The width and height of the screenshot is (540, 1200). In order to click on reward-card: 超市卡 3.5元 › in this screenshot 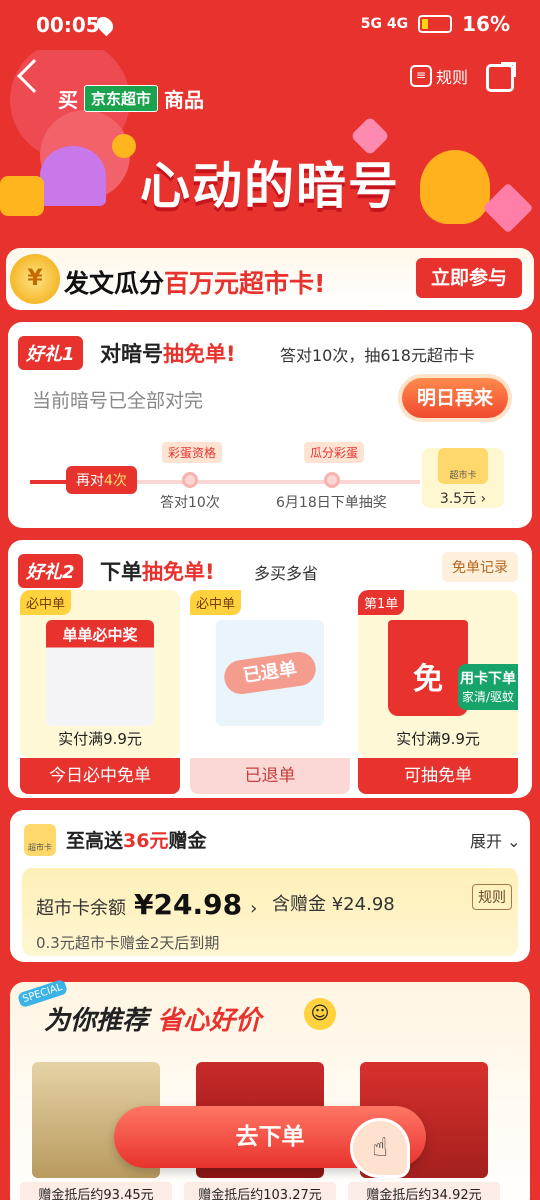, I will do `click(463, 478)`.